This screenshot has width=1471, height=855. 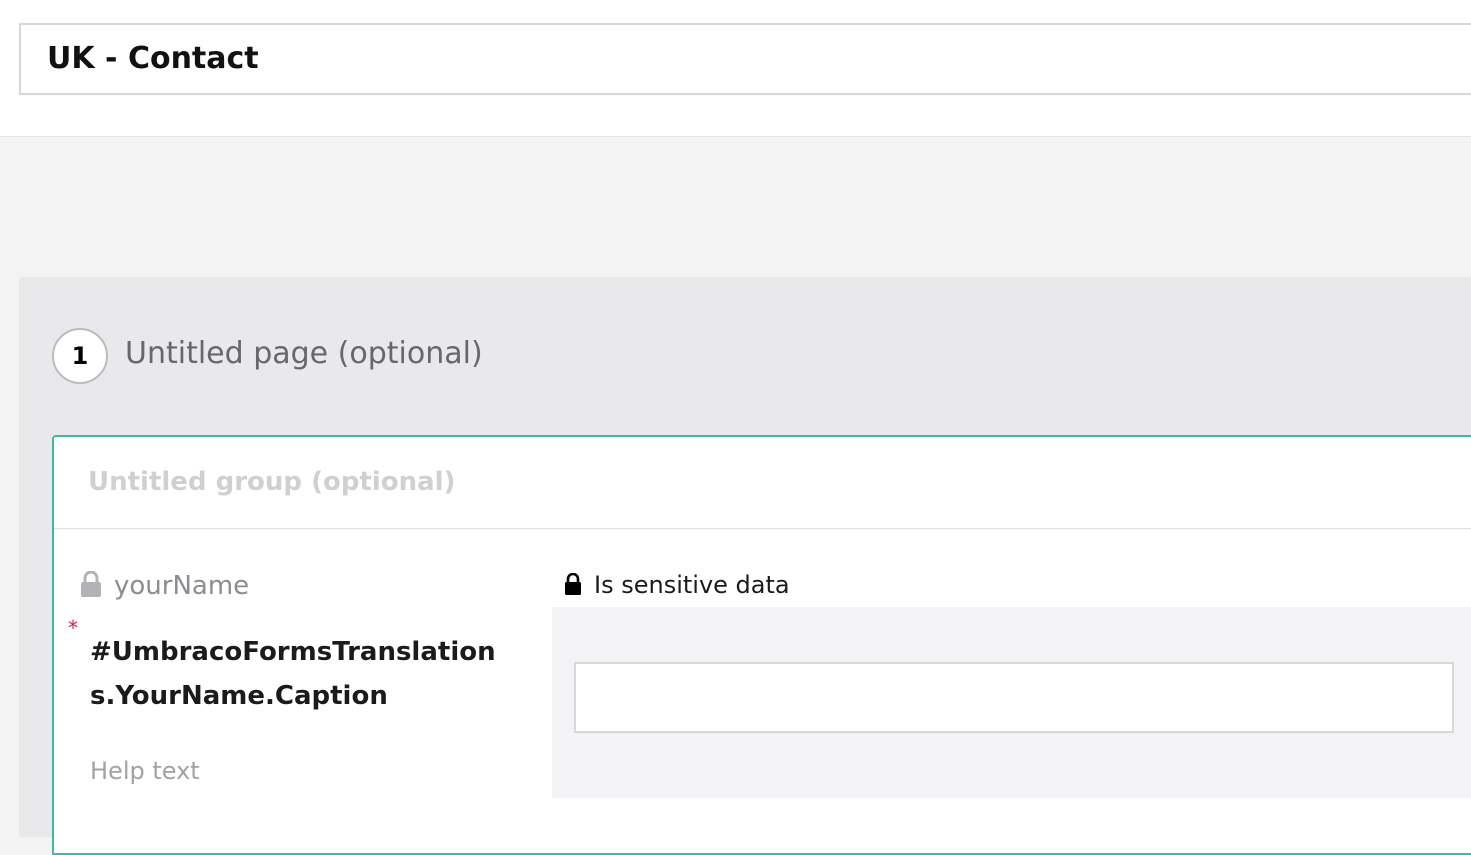 I want to click on page-number-badge: 1, so click(x=80, y=356).